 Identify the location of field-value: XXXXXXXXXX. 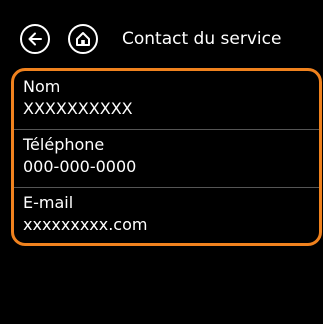
(78, 108).